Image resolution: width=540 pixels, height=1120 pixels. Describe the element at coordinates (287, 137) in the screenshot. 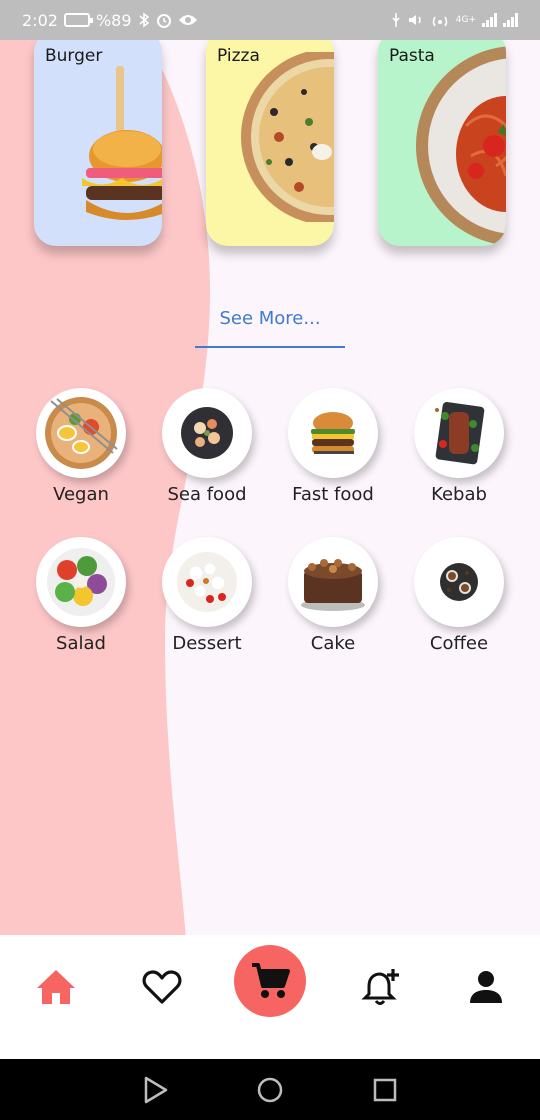

I see `pizza-image` at that location.